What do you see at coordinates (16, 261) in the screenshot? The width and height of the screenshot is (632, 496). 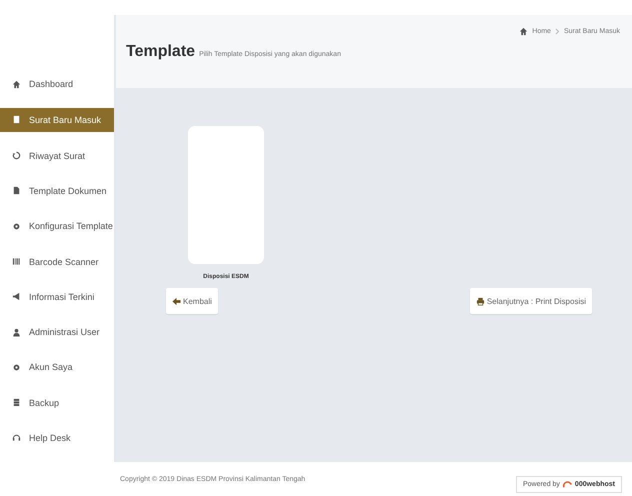 I see `barcode-icon` at bounding box center [16, 261].